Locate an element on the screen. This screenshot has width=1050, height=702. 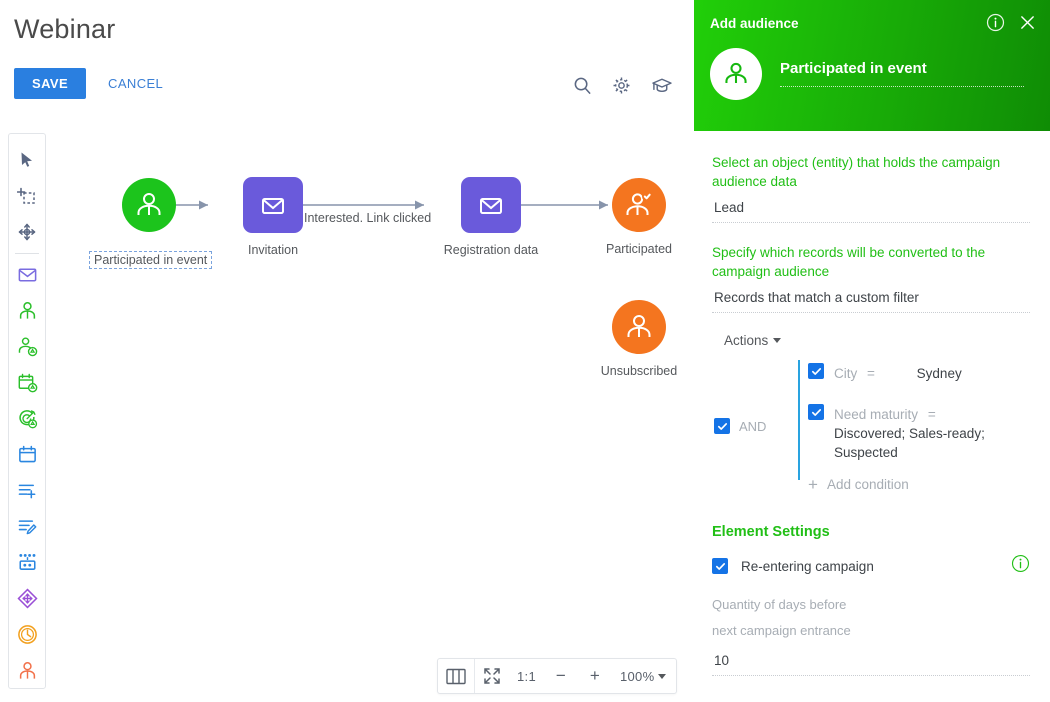
panel-header-actions is located at coordinates (1011, 25).